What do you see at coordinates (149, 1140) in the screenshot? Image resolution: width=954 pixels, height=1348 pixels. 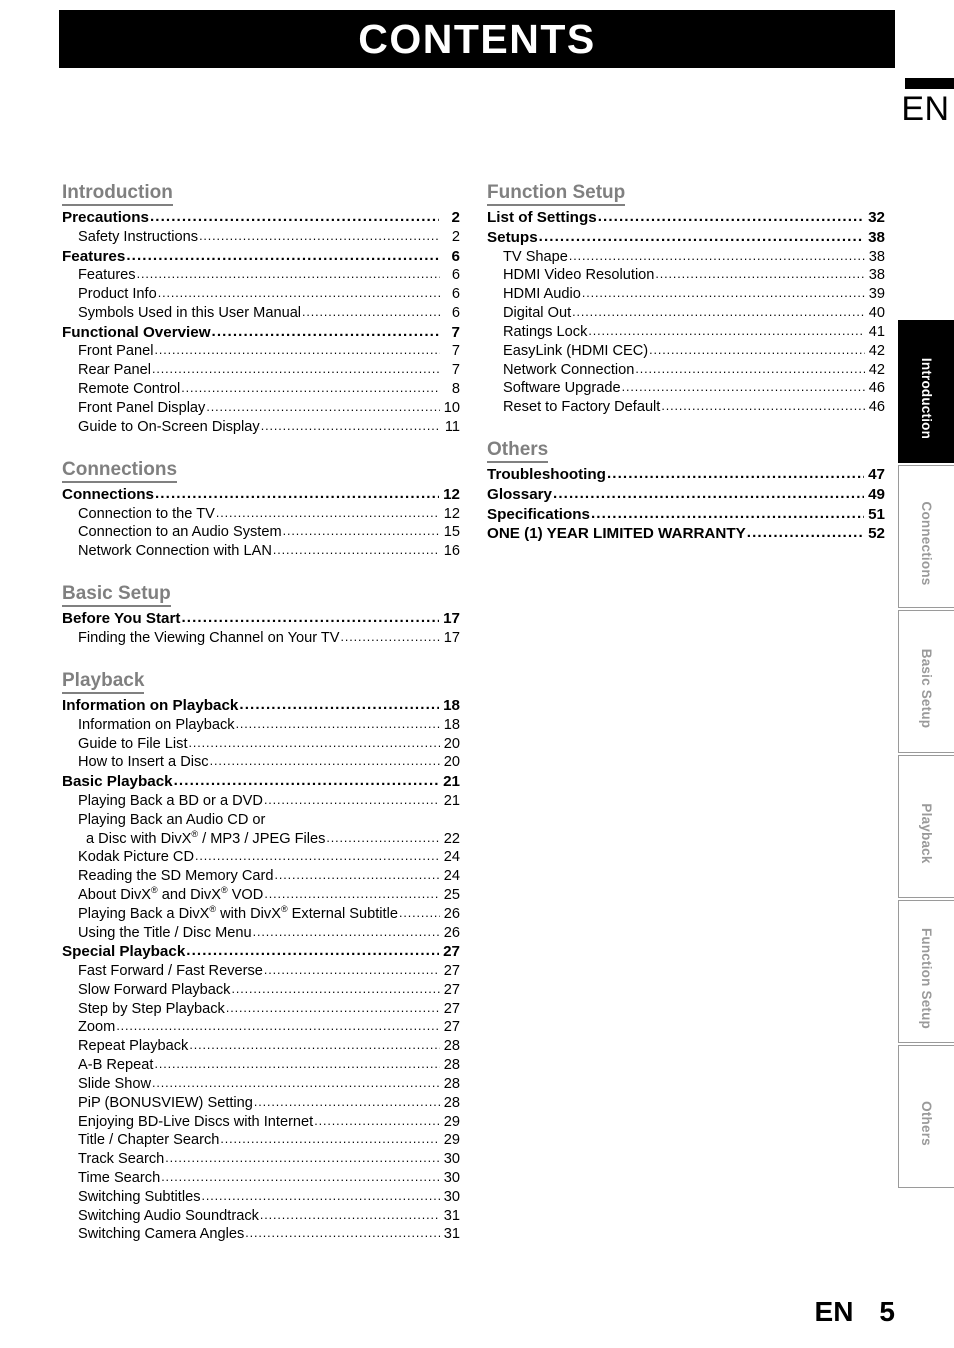 I see `toc-entry-label: Title / Chapter Search` at bounding box center [149, 1140].